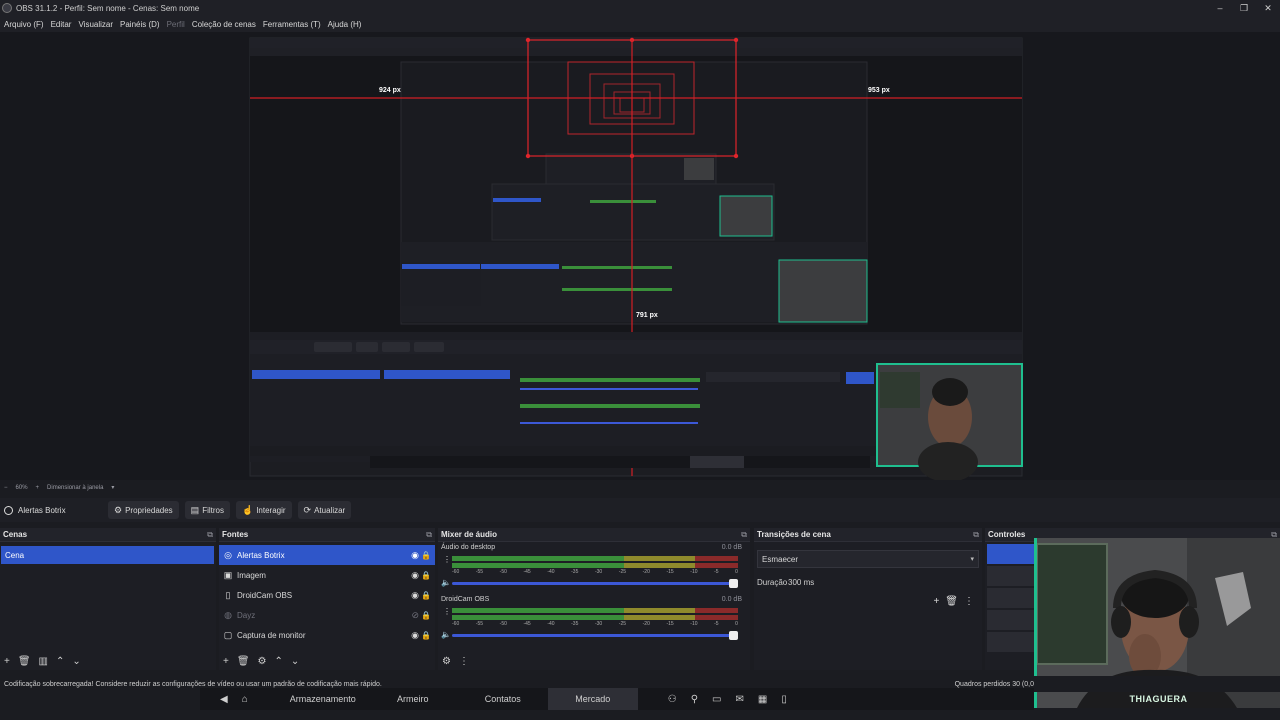 The image size is (1280, 720). What do you see at coordinates (107, 555) in the screenshot?
I see `scene-item: Cena` at bounding box center [107, 555].